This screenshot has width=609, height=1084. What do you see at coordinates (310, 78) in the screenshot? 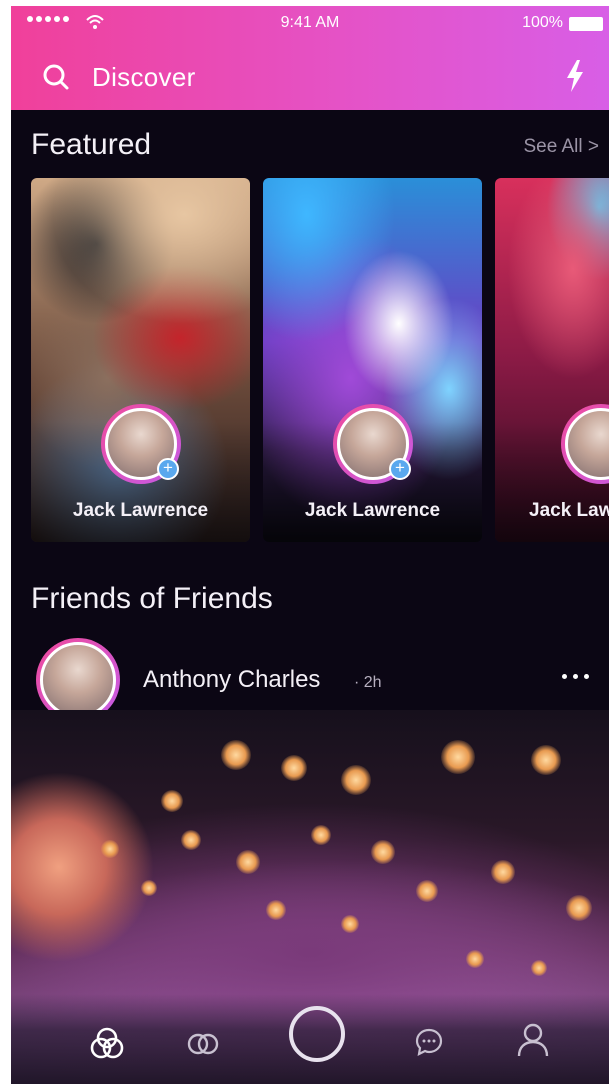
I see `header: Discover` at bounding box center [310, 78].